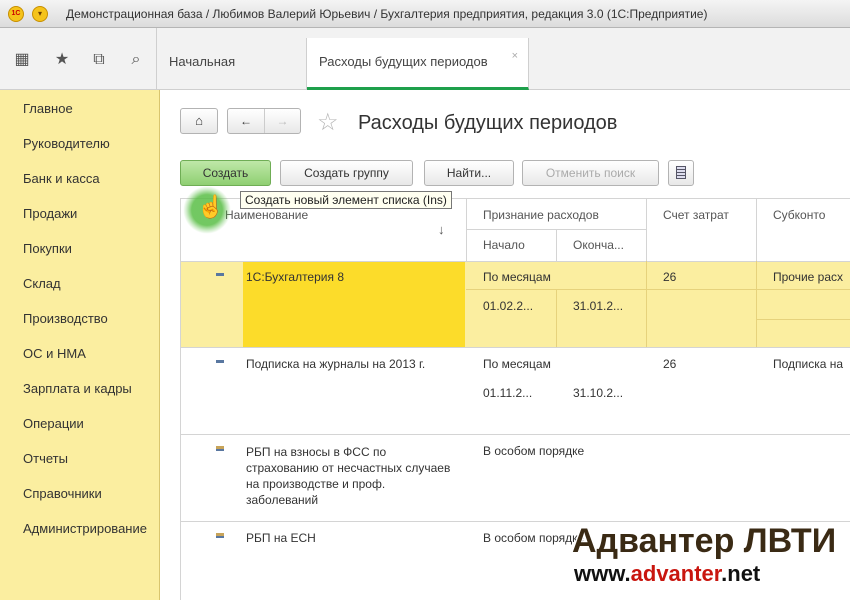  Describe the element at coordinates (199, 121) in the screenshot. I see `home-button: ⌂` at that location.